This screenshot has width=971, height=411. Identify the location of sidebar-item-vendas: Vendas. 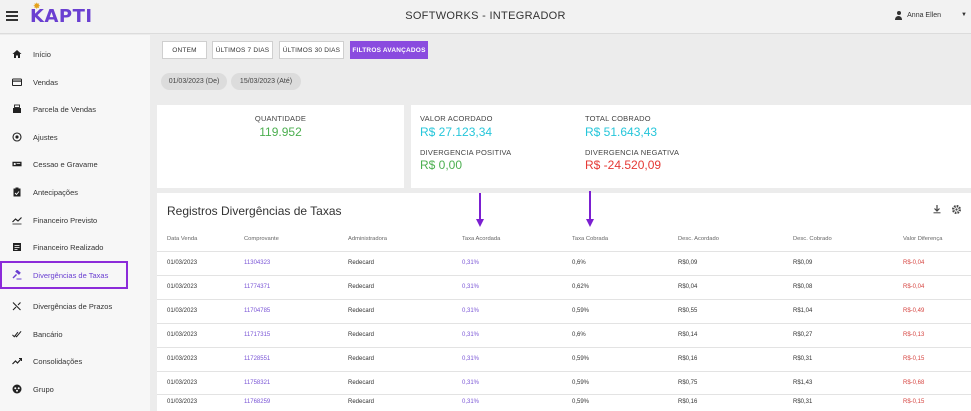
(75, 82).